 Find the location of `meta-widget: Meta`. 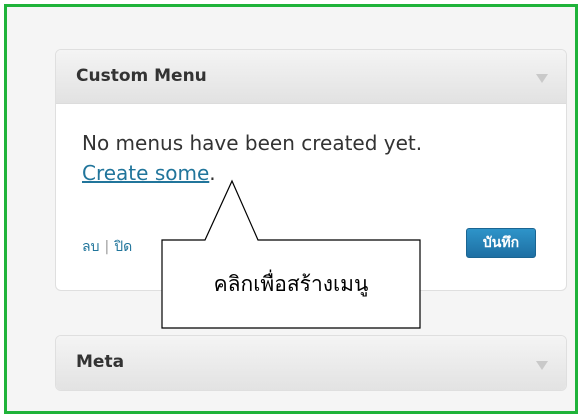

meta-widget: Meta is located at coordinates (311, 363).